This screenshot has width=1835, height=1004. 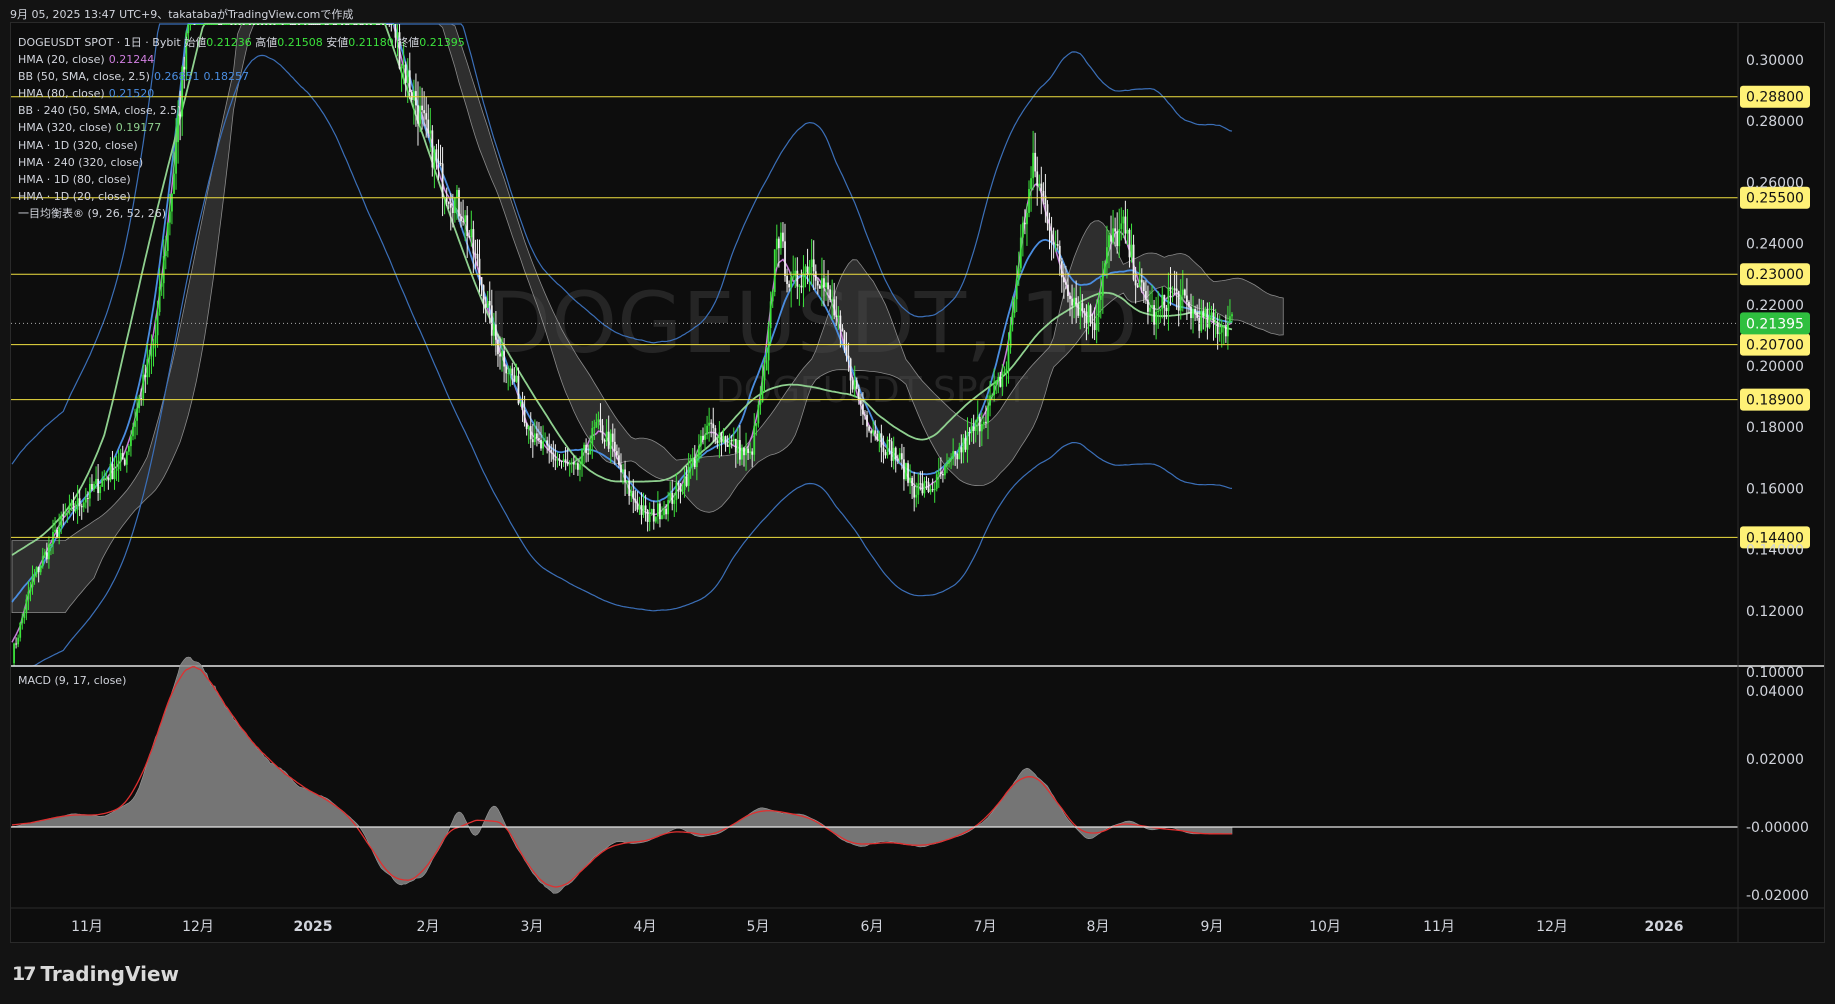 I want to click on level-badge-label: 0.25500, so click(x=1775, y=199).